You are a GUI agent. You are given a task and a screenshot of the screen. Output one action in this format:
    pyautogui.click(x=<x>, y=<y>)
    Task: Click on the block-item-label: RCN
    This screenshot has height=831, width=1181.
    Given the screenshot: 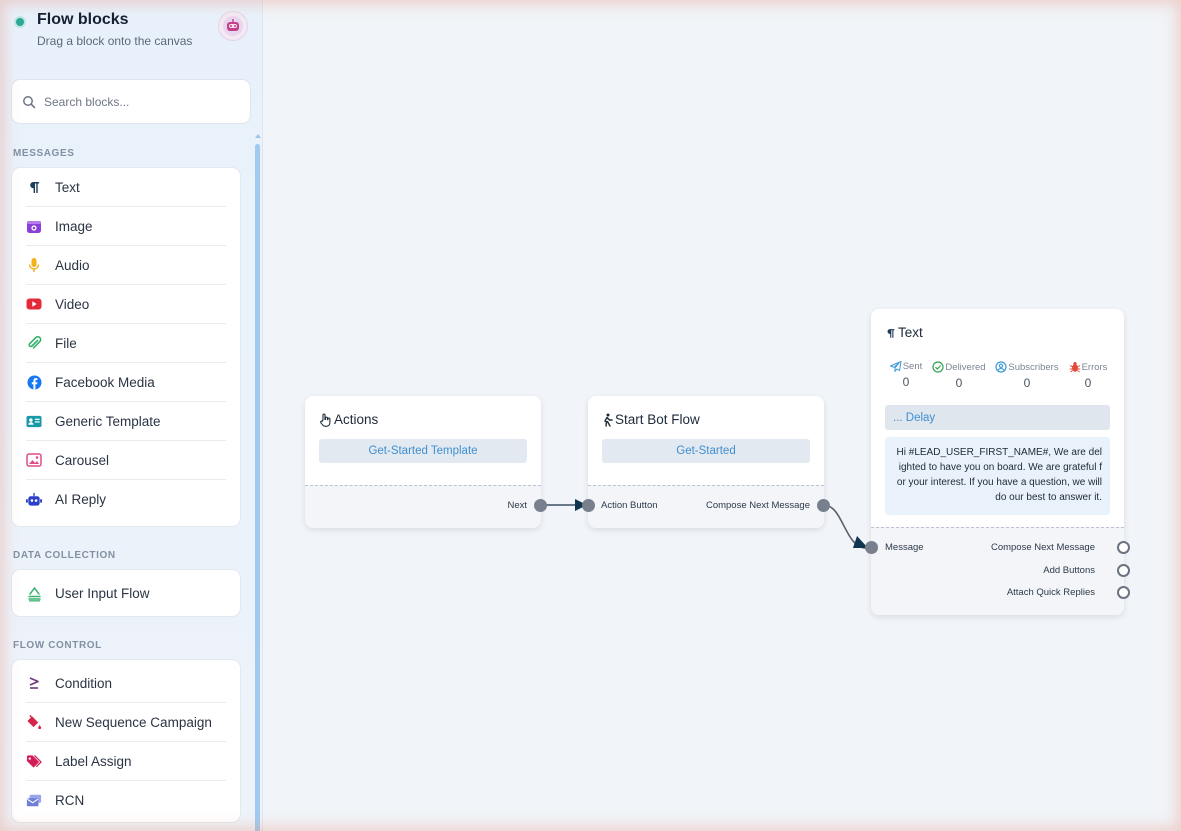 What is the action you would take?
    pyautogui.click(x=70, y=800)
    